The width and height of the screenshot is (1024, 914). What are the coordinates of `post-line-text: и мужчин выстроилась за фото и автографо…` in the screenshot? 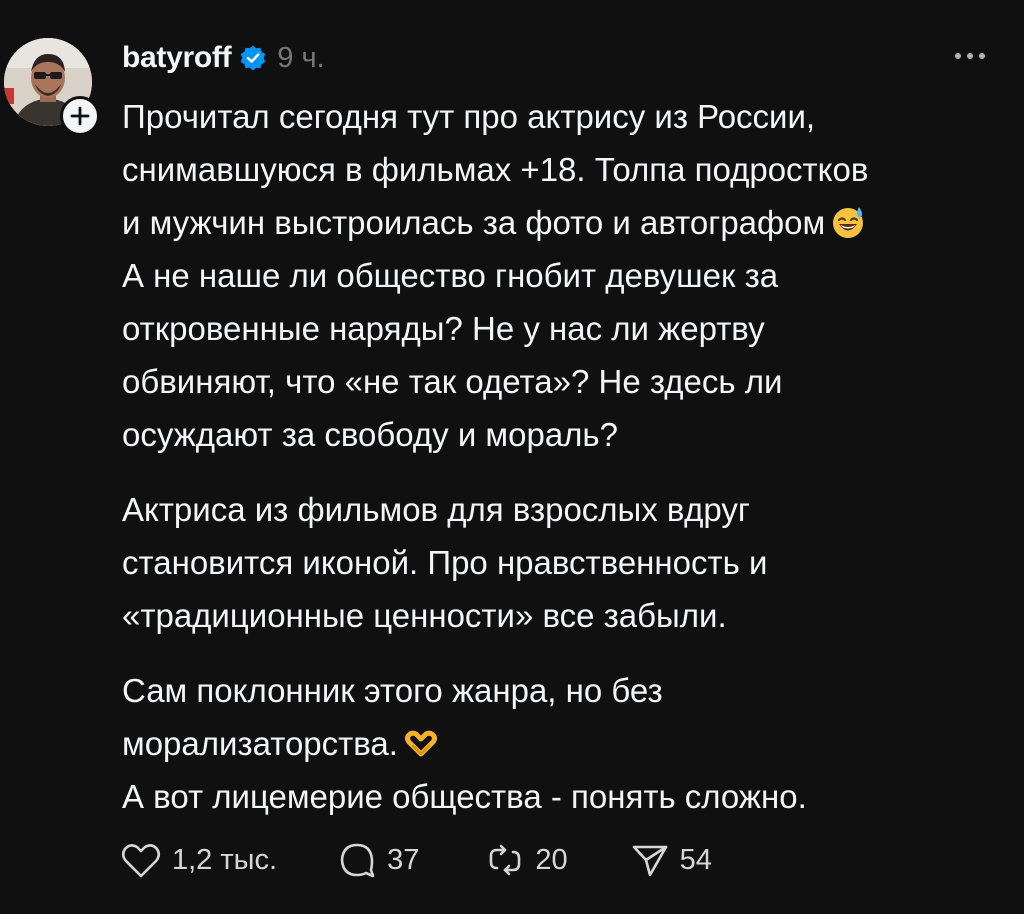 It's located at (474, 222).